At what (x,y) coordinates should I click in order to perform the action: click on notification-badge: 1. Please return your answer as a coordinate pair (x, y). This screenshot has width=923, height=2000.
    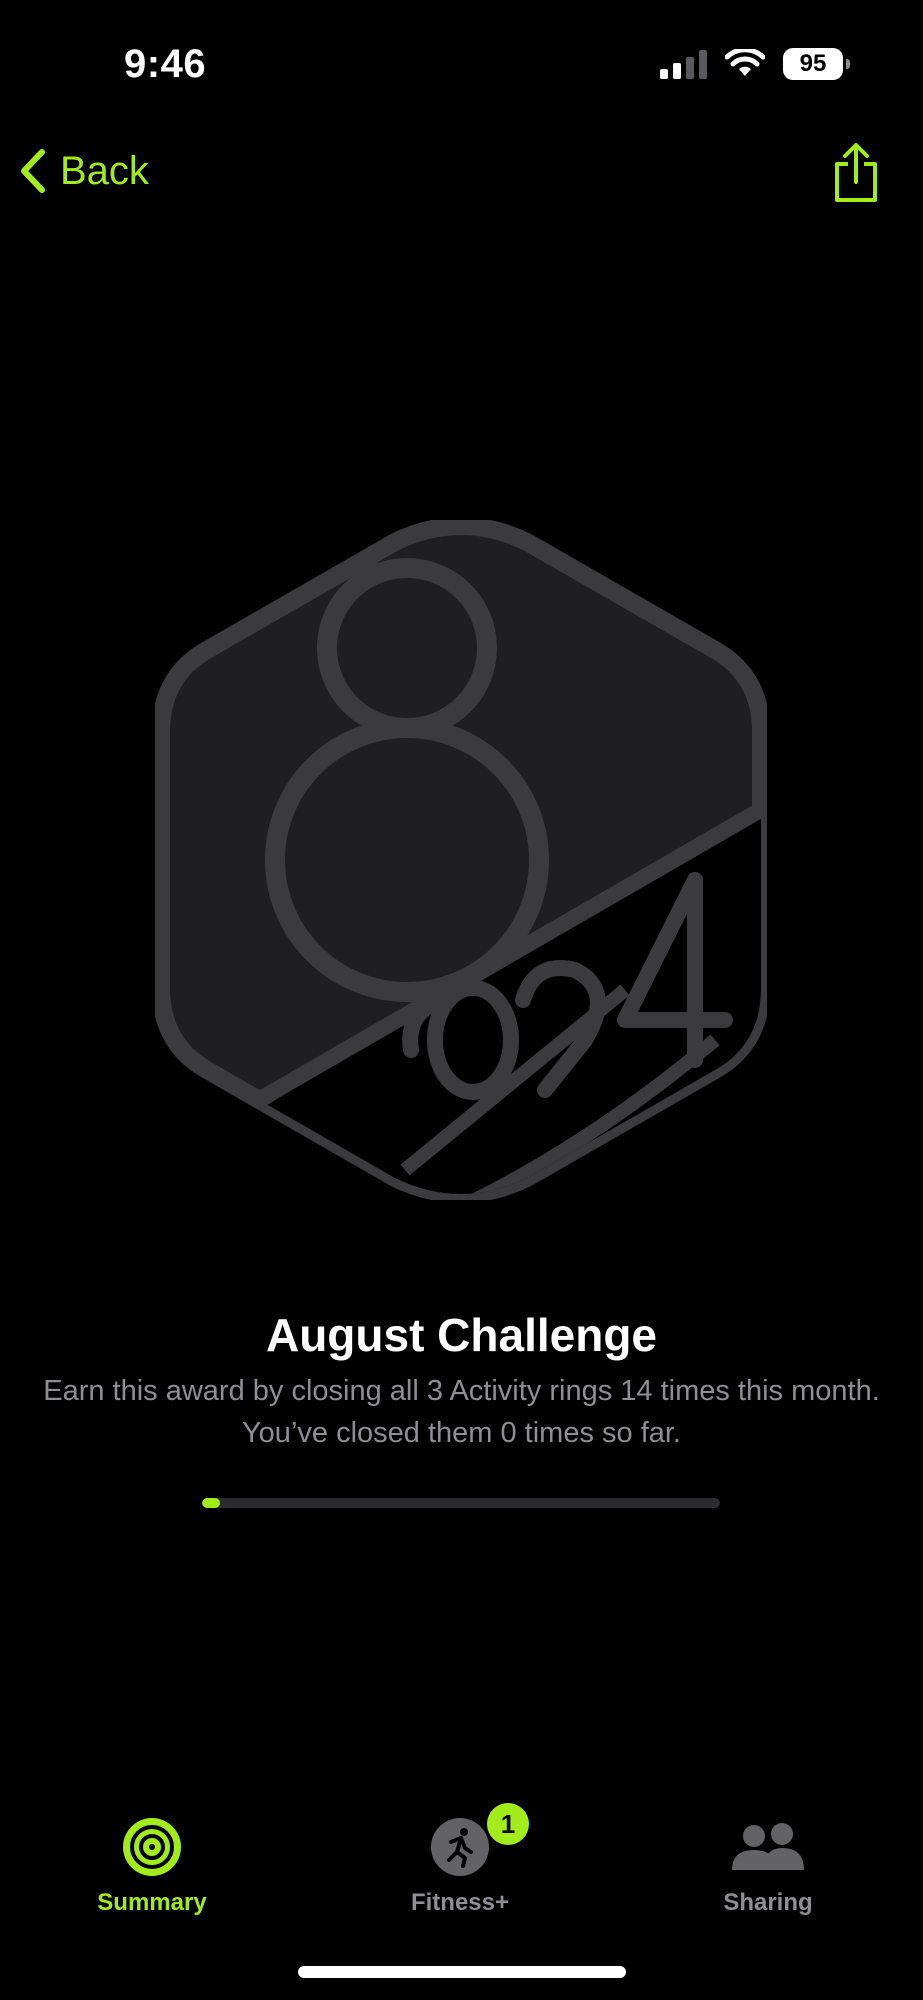
    Looking at the image, I should click on (508, 1824).